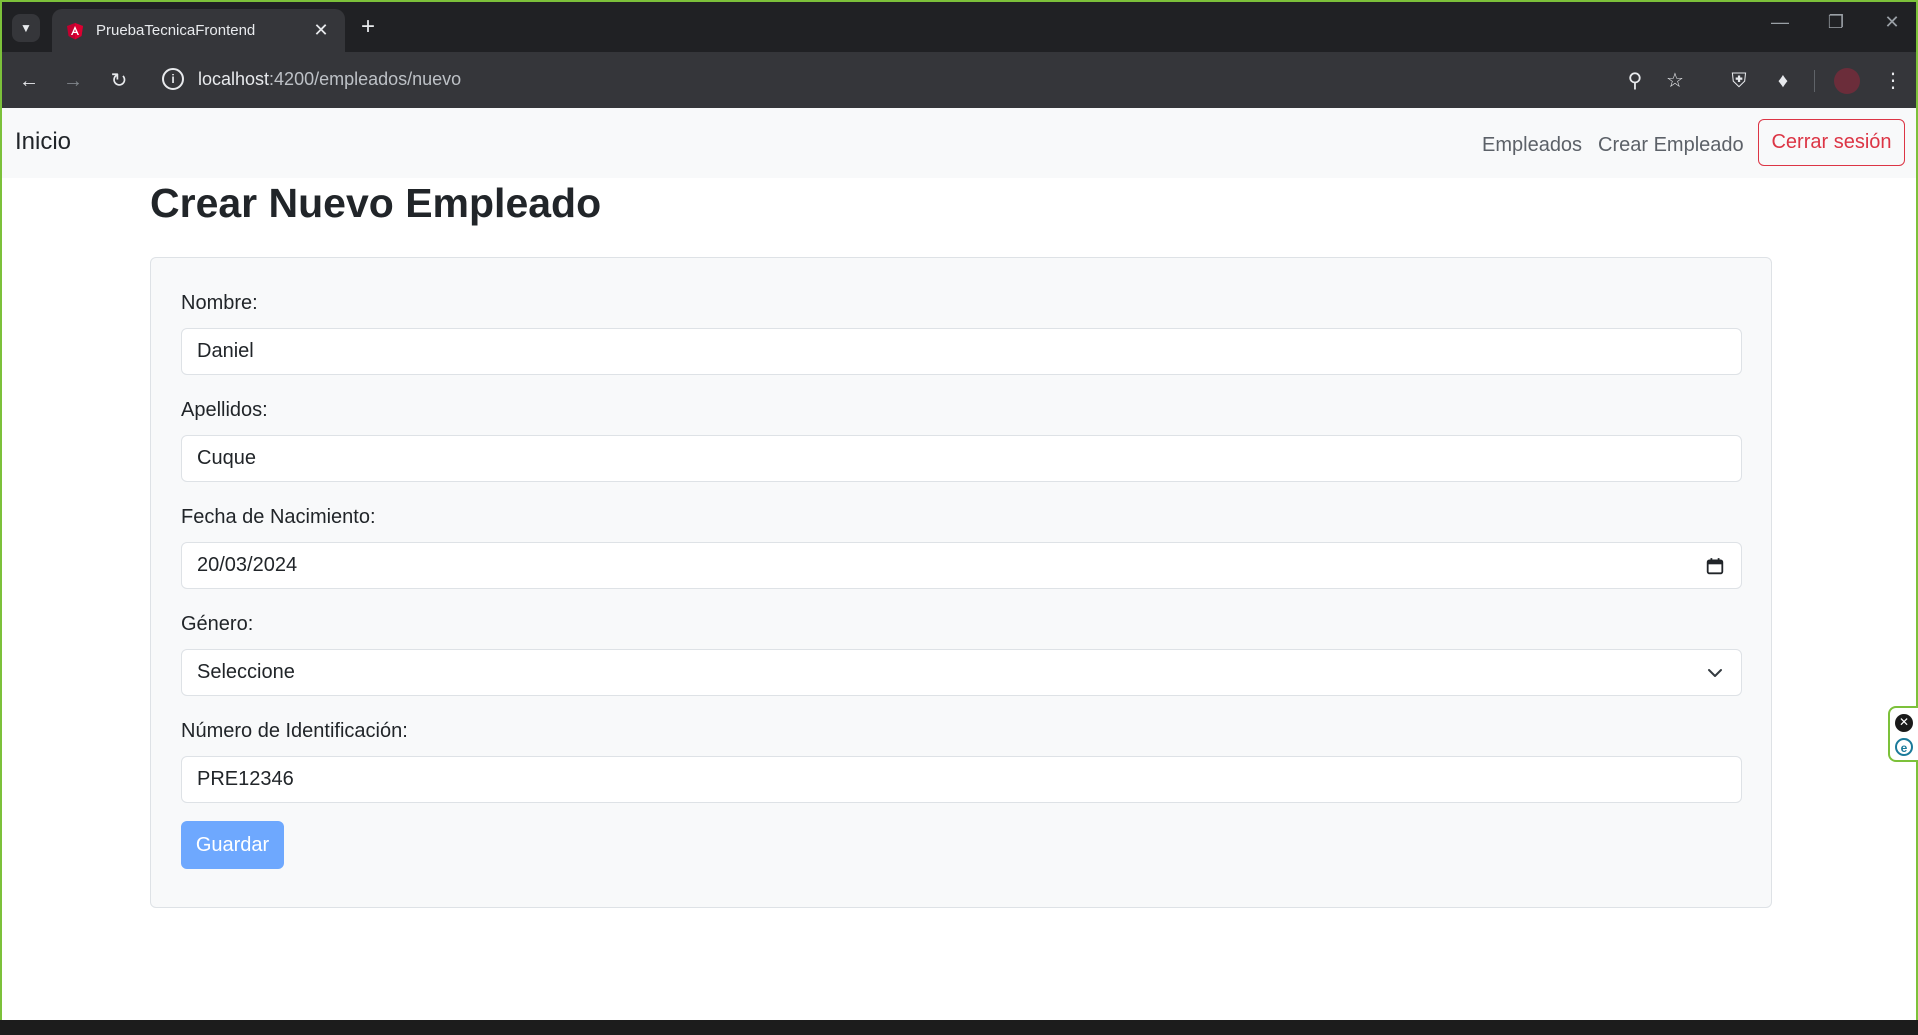 The image size is (1918, 1035). I want to click on minimize-icon: —, so click(1780, 22).